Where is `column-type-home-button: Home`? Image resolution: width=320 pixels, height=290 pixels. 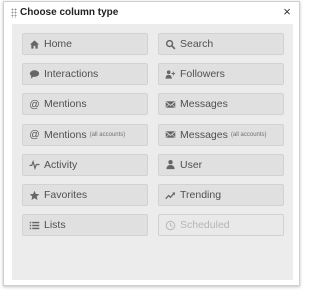 column-type-home-button: Home is located at coordinates (85, 44).